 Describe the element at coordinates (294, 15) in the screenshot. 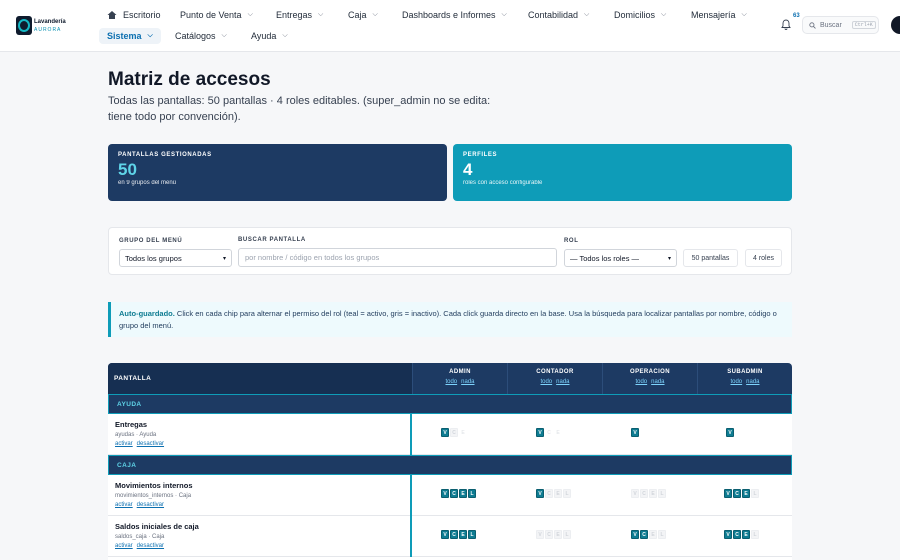

I see `nav-label: Entregas` at that location.